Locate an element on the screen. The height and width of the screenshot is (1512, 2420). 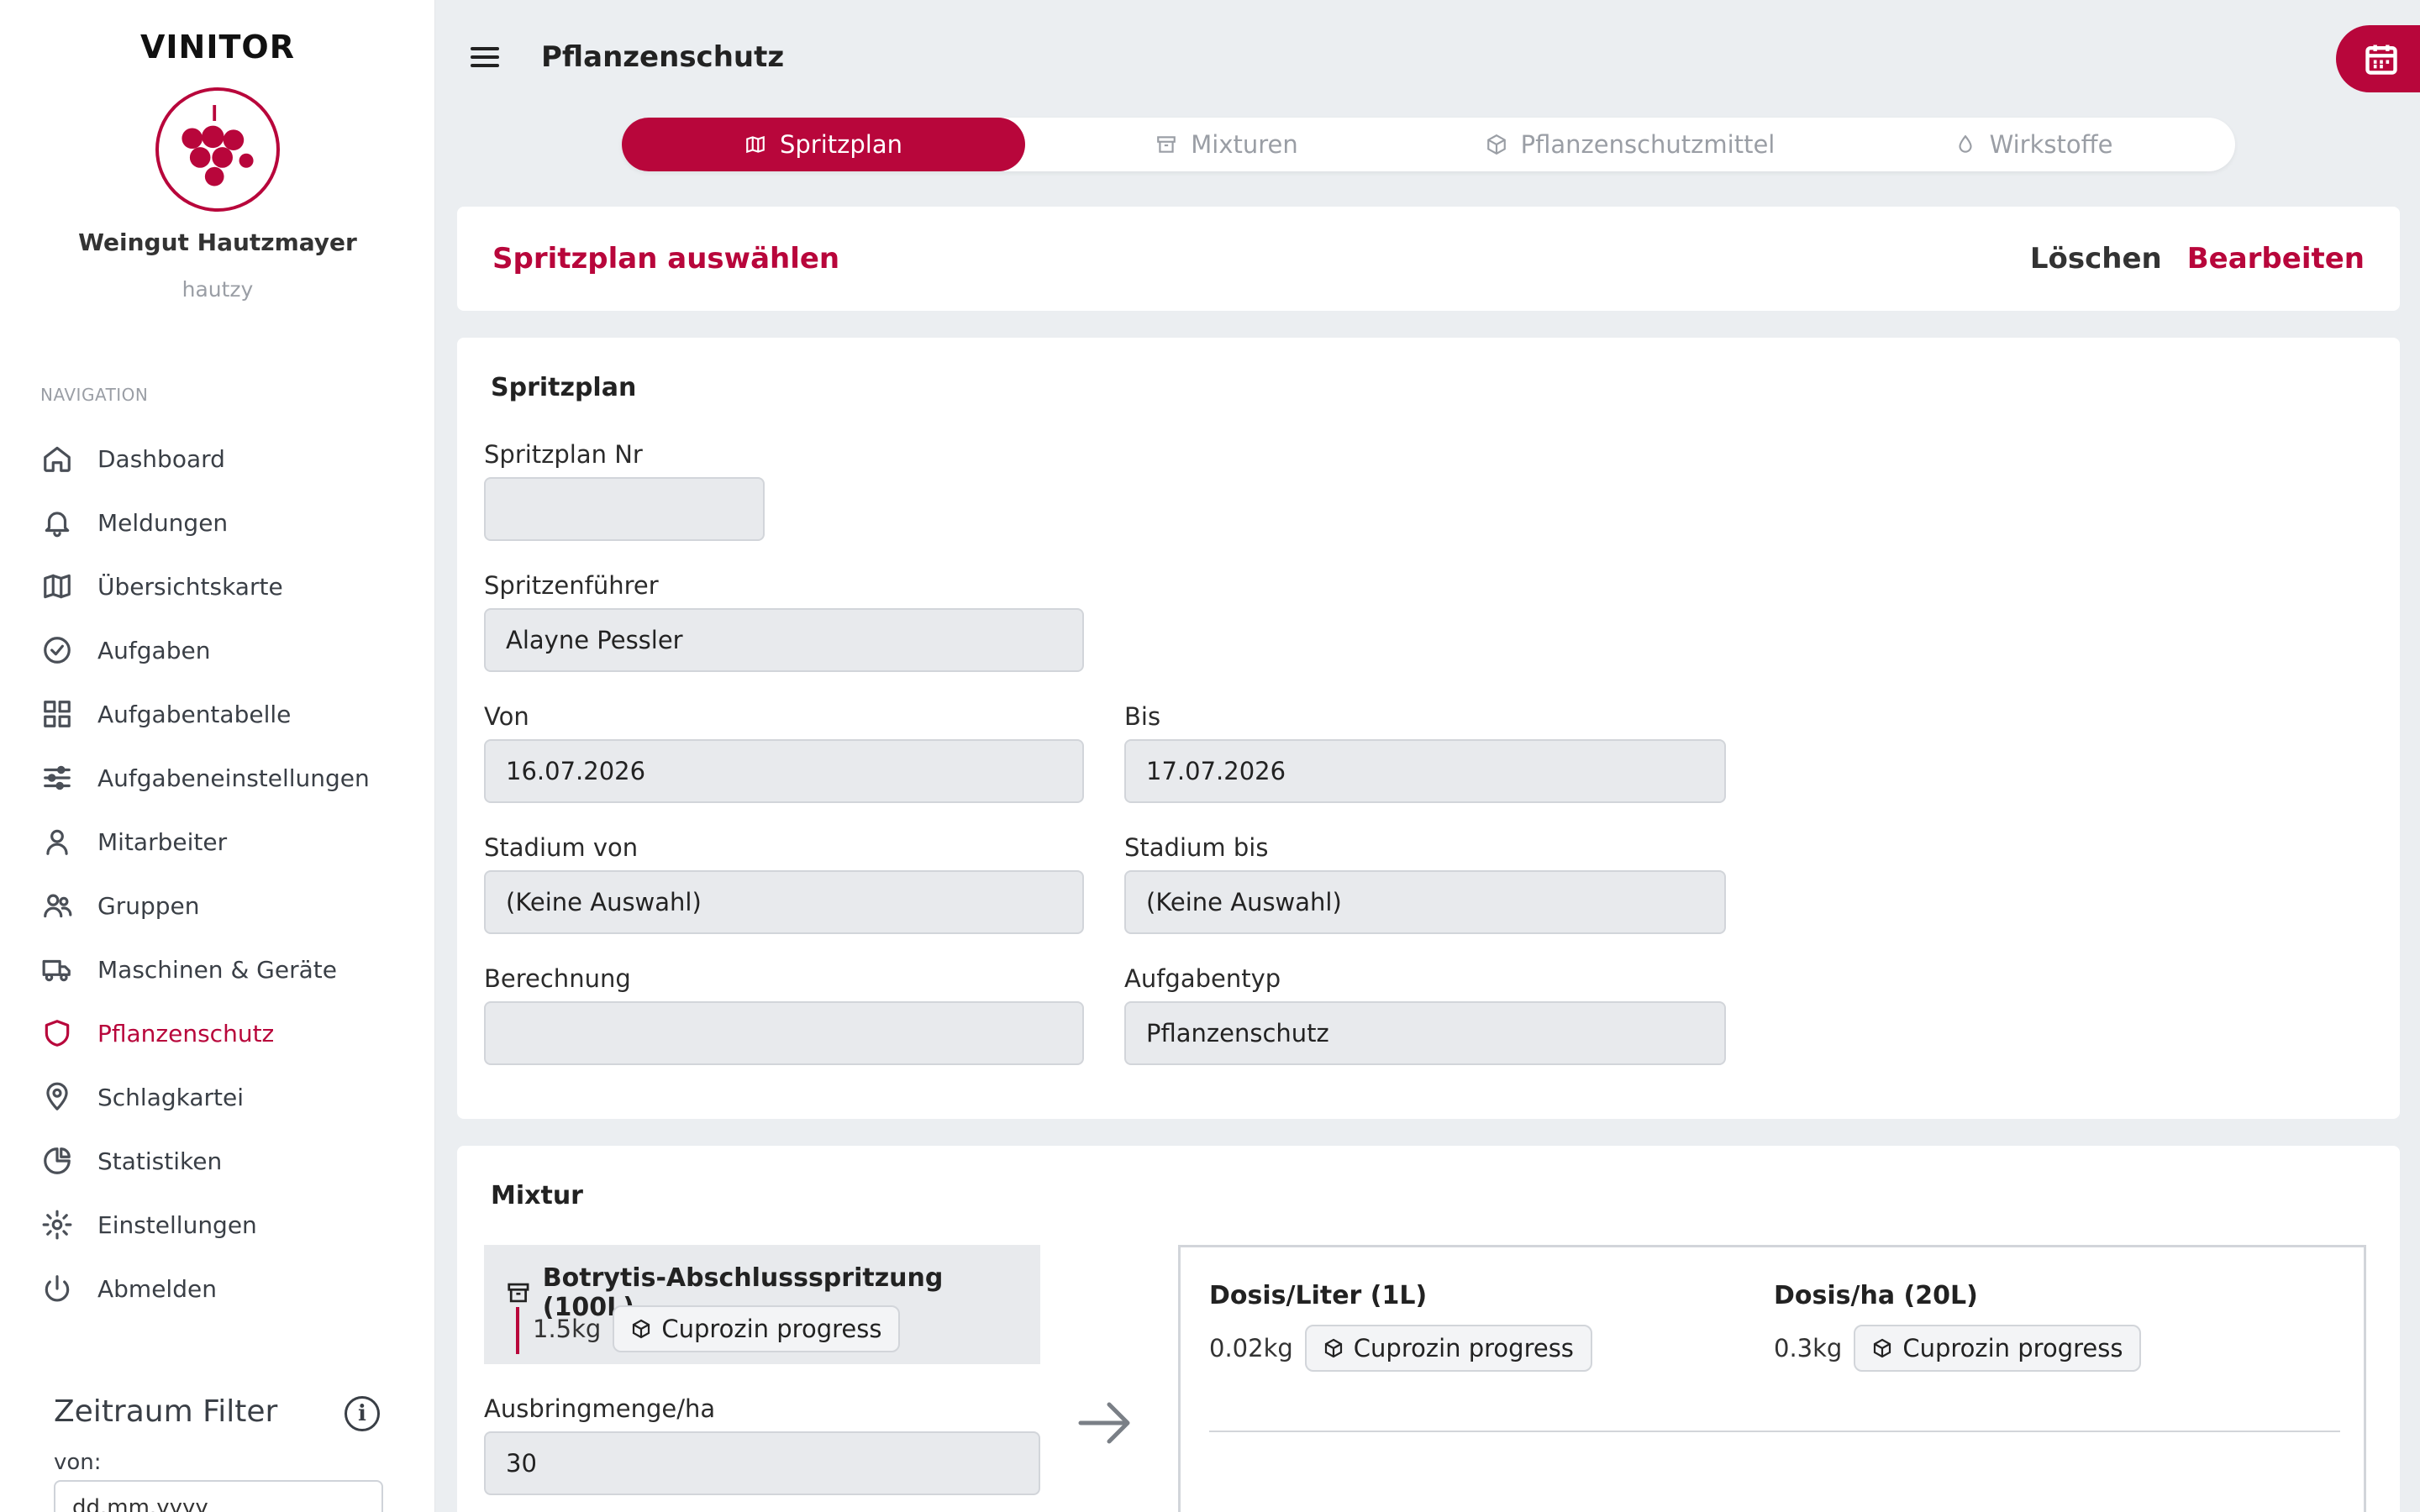
sidebar-item-maschinen: Maschinen & Geräte is located at coordinates (218, 969).